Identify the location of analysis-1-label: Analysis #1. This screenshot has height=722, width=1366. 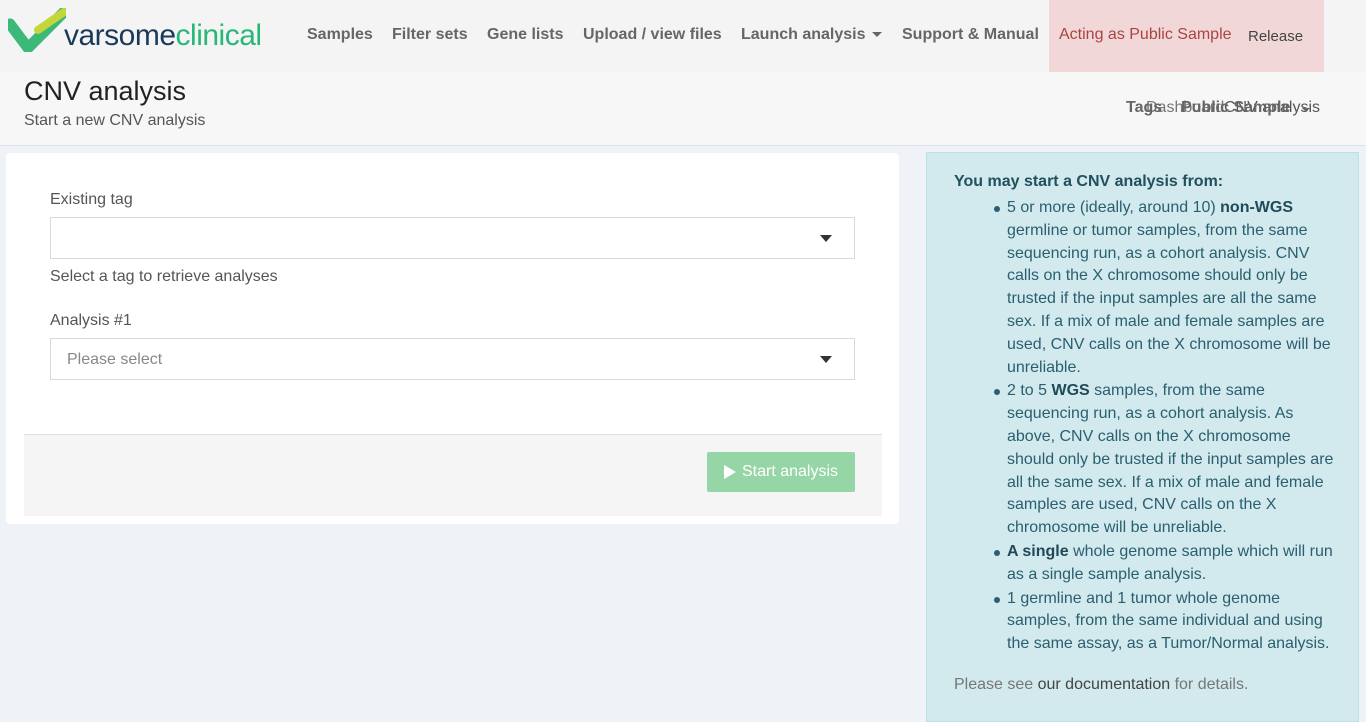
(91, 320).